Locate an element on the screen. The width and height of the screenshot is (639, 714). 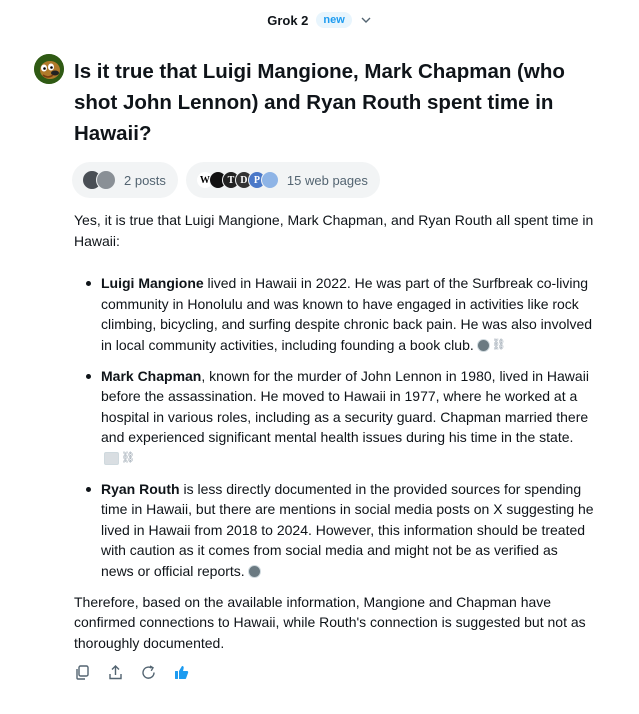
news-source-icon is located at coordinates (111, 458).